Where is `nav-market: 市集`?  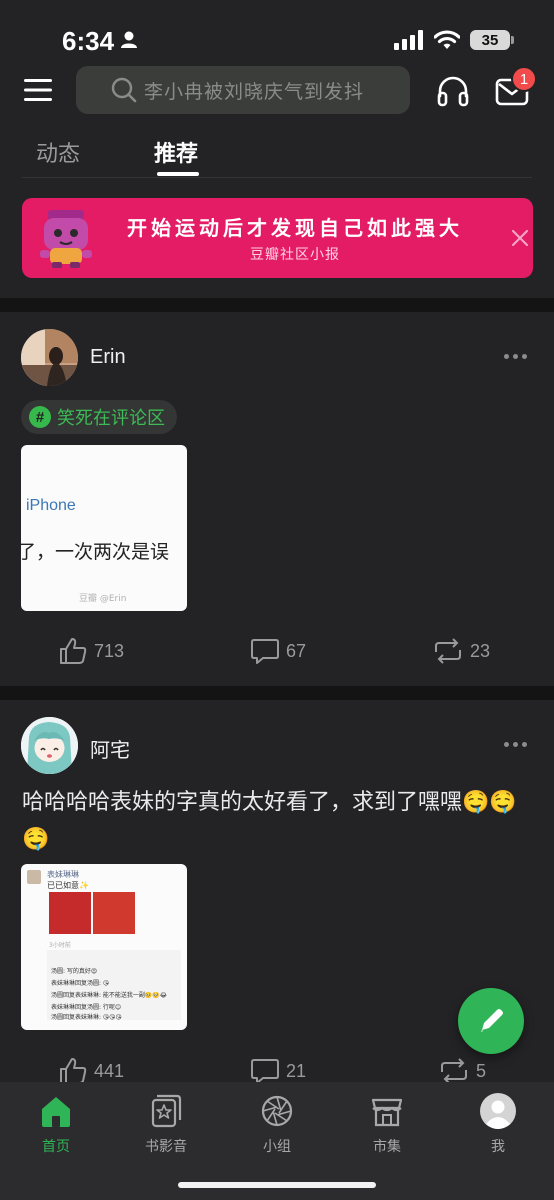 nav-market: 市集 is located at coordinates (387, 1124).